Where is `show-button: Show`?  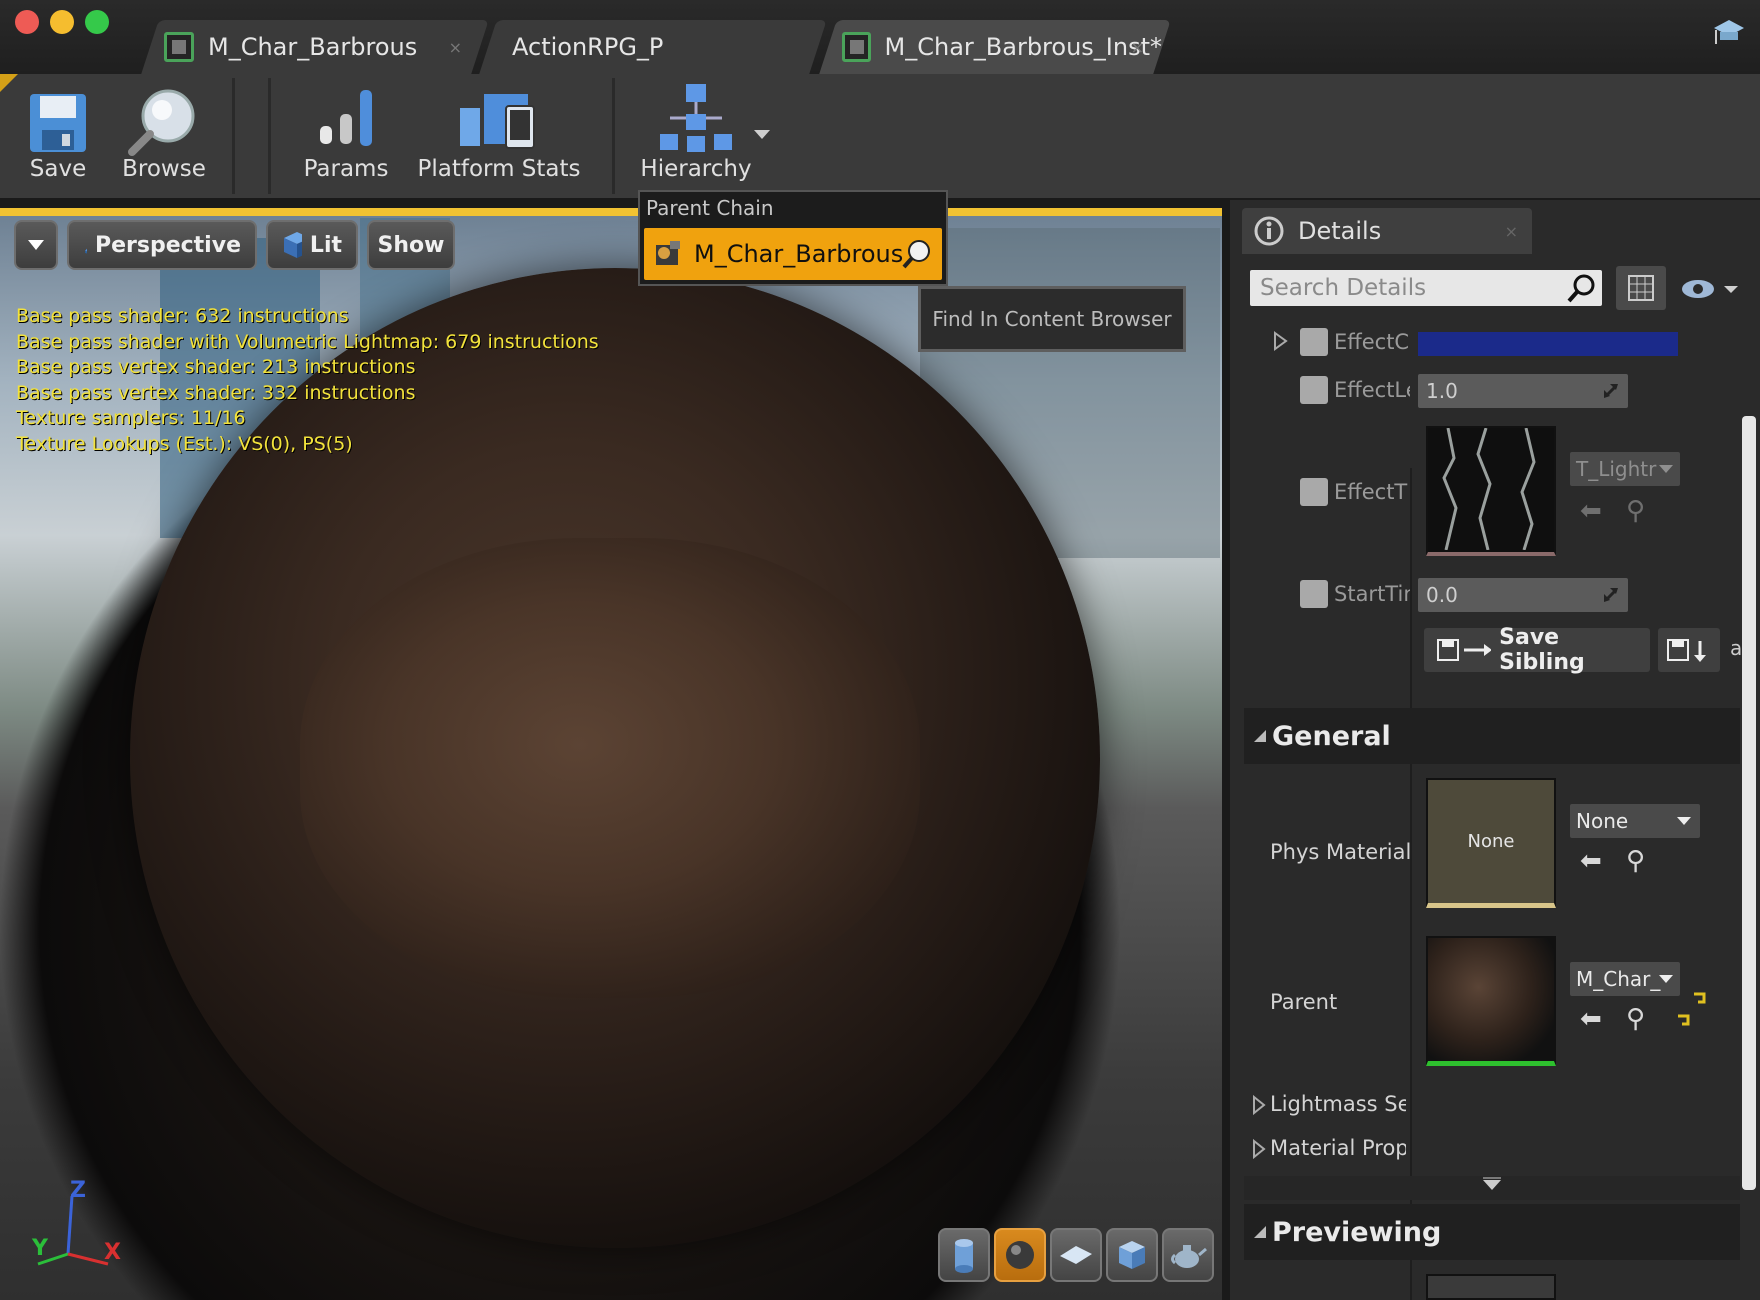
show-button: Show is located at coordinates (411, 245).